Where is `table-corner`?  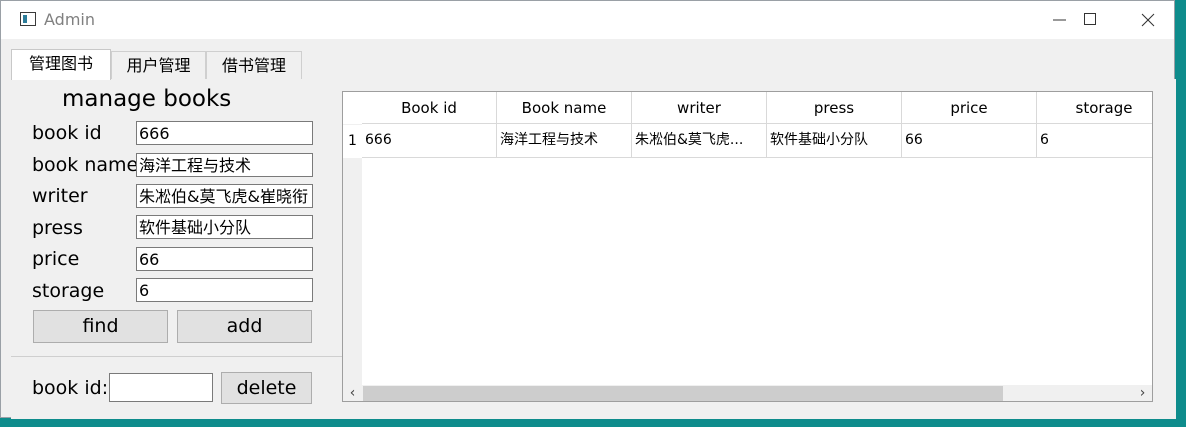 table-corner is located at coordinates (352, 108).